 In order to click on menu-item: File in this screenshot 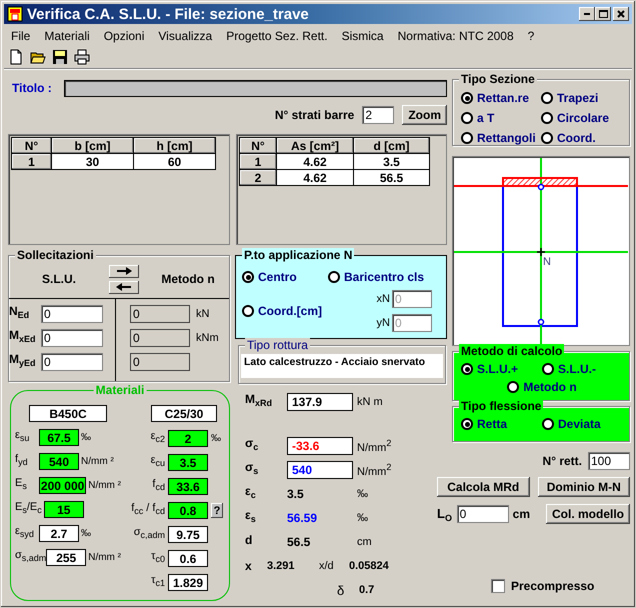, I will do `click(21, 36)`.